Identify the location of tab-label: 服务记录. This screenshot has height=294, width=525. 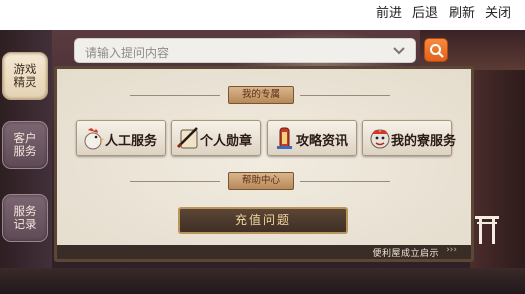
(25, 217).